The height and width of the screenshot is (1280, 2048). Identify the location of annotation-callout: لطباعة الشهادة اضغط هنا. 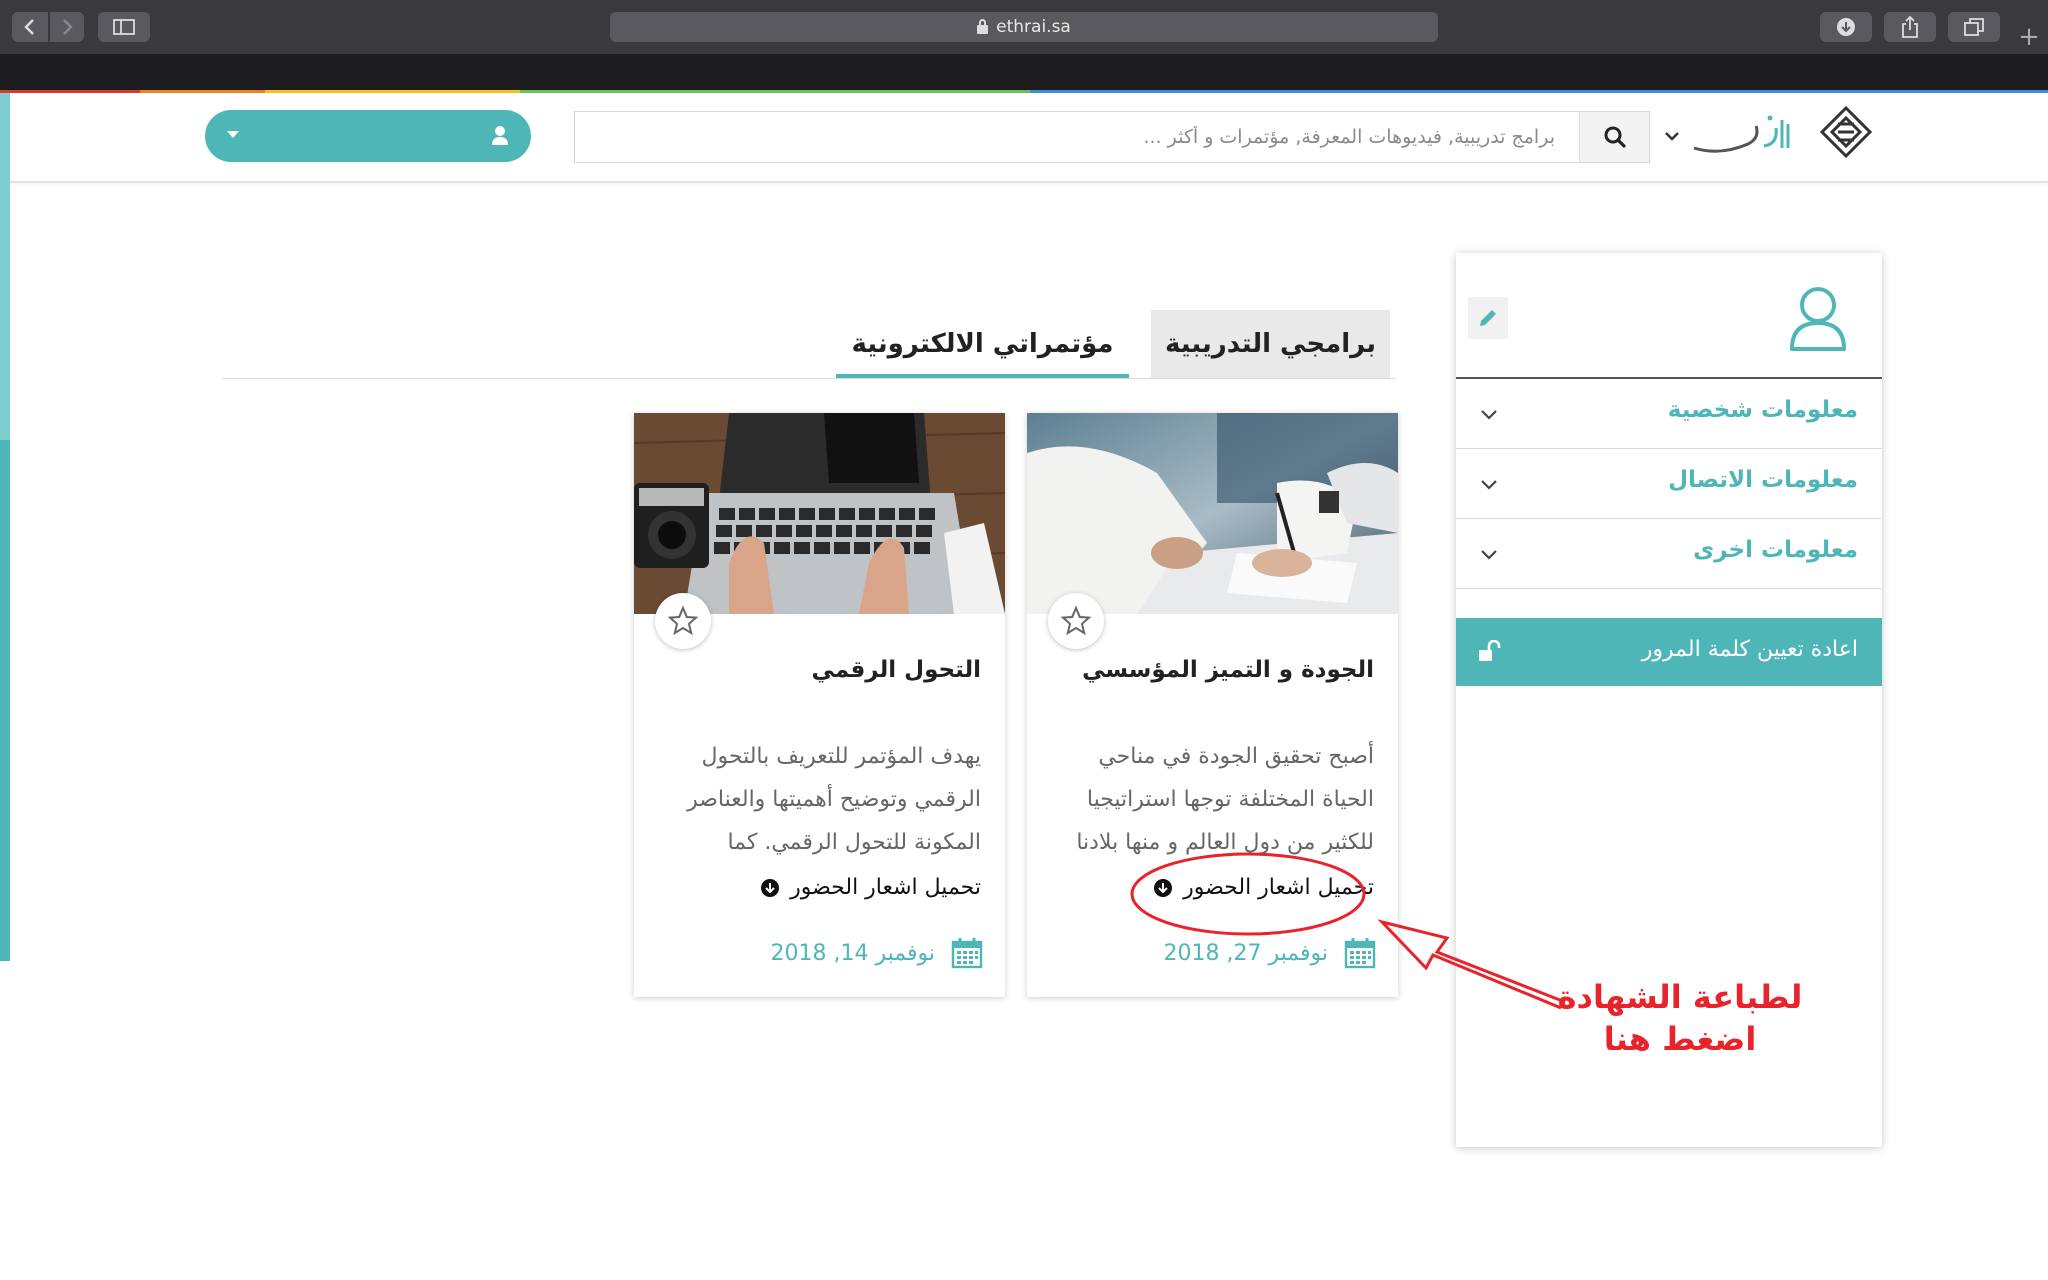
(1680, 1018).